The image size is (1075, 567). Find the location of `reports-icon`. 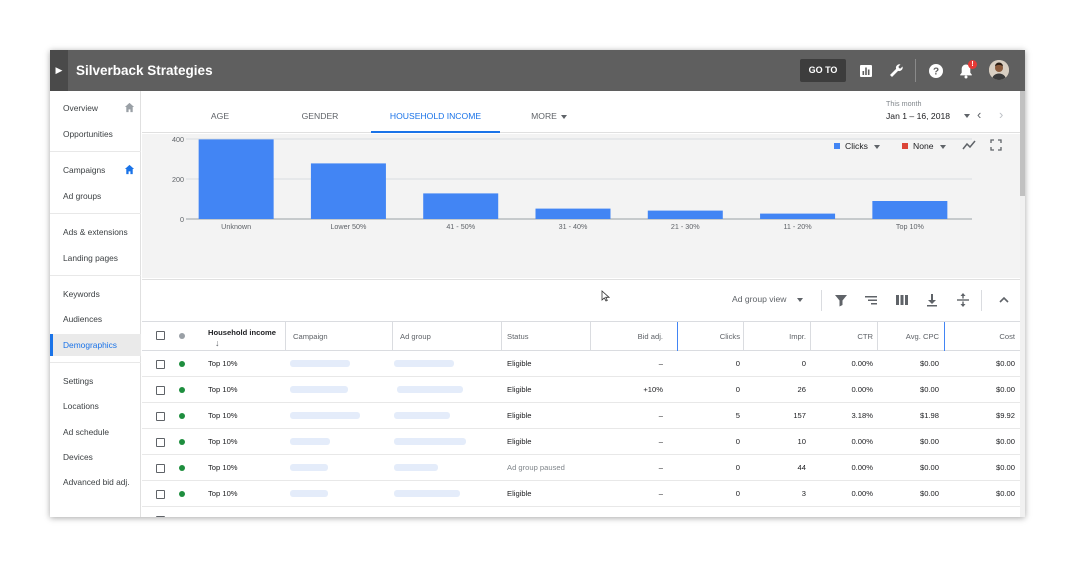

reports-icon is located at coordinates (866, 71).